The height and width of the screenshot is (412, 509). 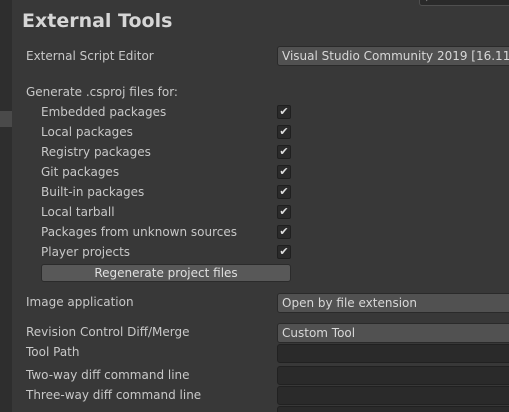 I want to click on revision-control-dropdown: Custom Tool, so click(x=393, y=333).